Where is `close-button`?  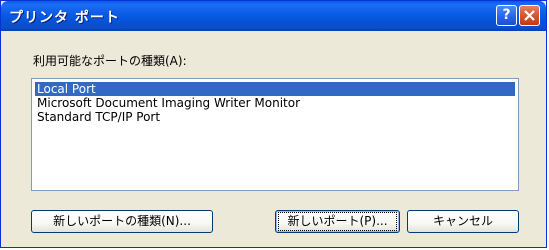
close-button is located at coordinates (529, 15).